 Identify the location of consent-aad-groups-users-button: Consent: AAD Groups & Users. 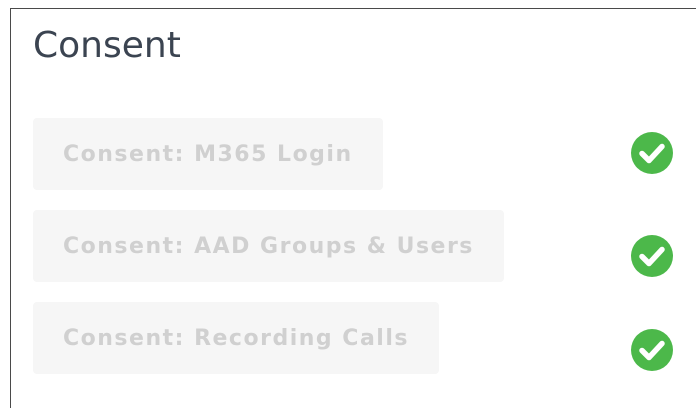
(268, 246).